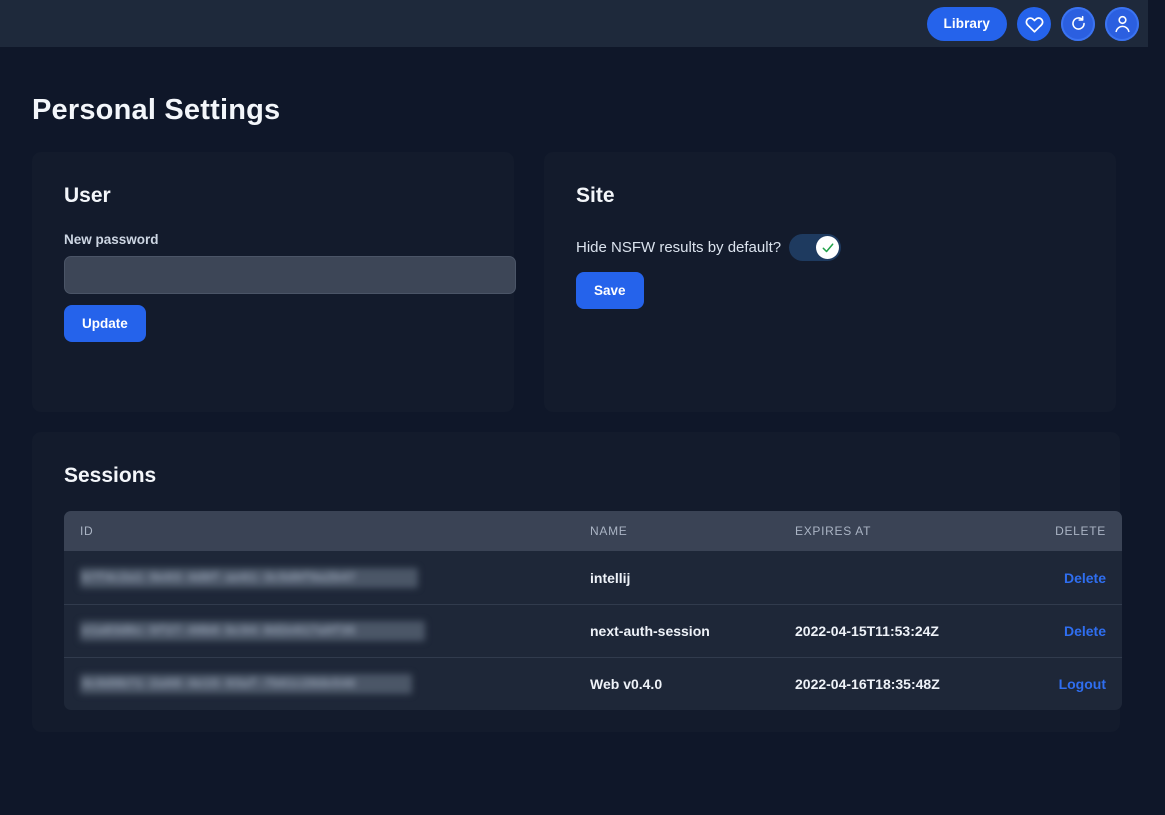  I want to click on session-id-cell: b7f4c2a1-9e03-4d8f-ae61-3c5d0f9a2b47, so click(319, 577).